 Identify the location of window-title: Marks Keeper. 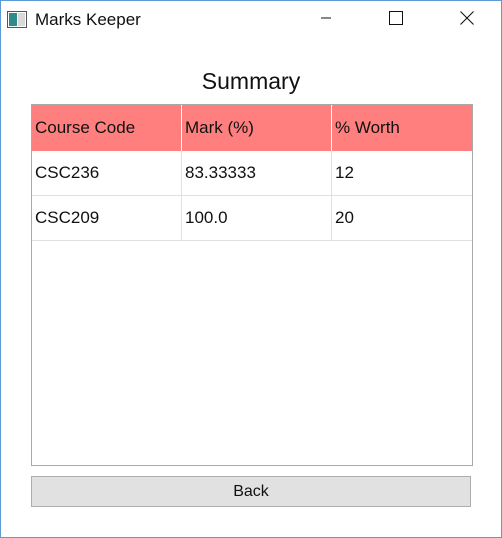
(88, 19).